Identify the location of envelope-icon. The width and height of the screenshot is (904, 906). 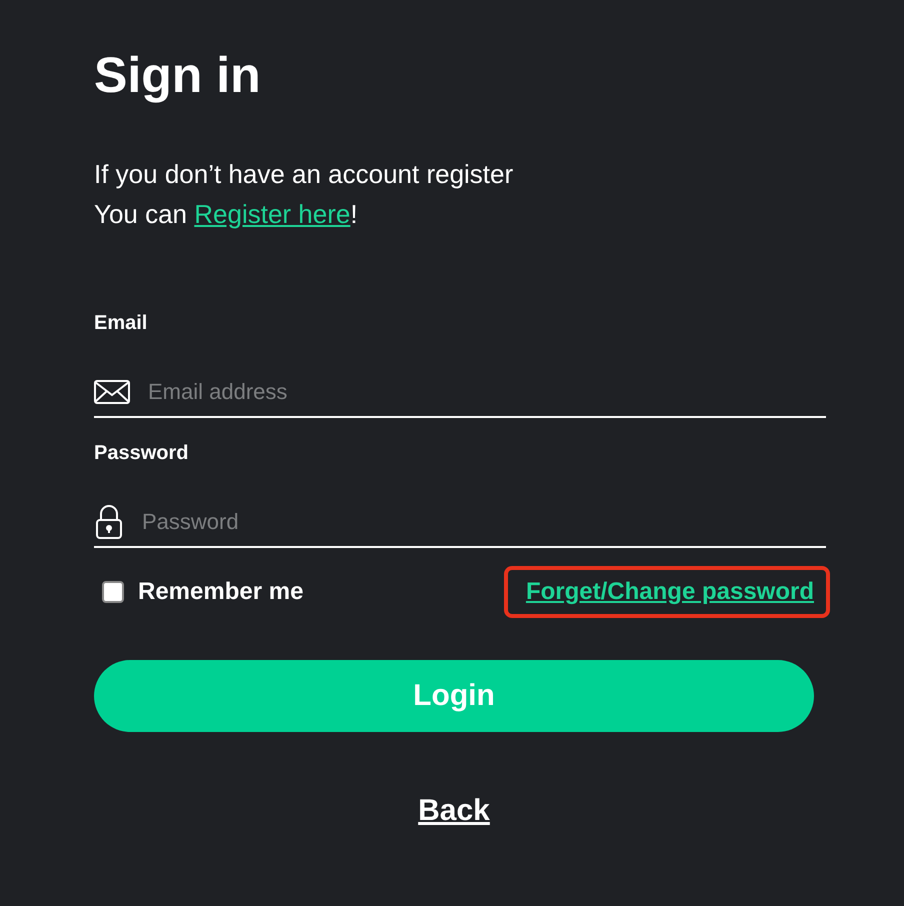
(112, 392).